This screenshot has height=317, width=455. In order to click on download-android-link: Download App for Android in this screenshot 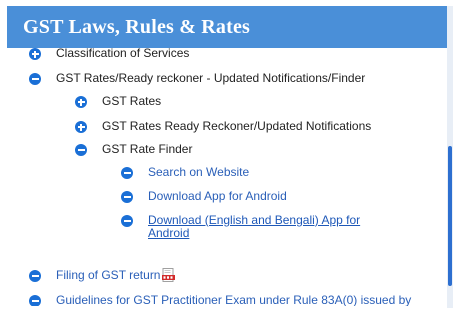, I will do `click(217, 196)`.